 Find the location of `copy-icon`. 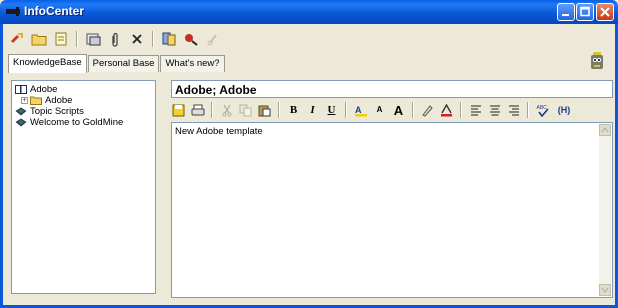

copy-icon is located at coordinates (245, 110).